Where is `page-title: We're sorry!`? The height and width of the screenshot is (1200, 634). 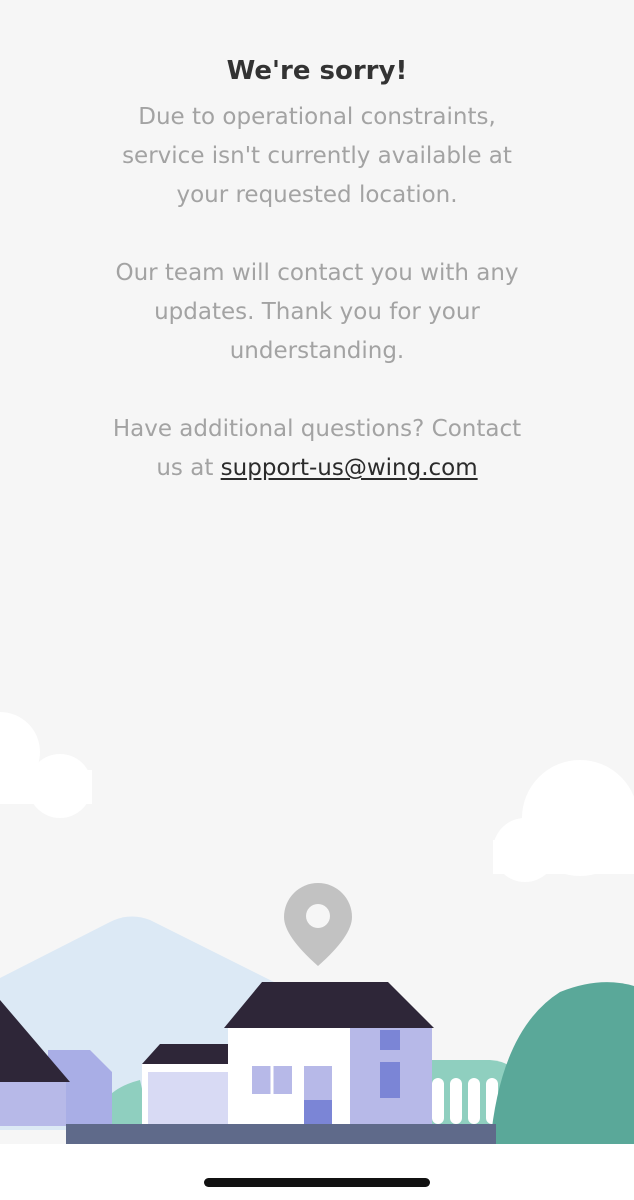
page-title: We're sorry! is located at coordinates (317, 71).